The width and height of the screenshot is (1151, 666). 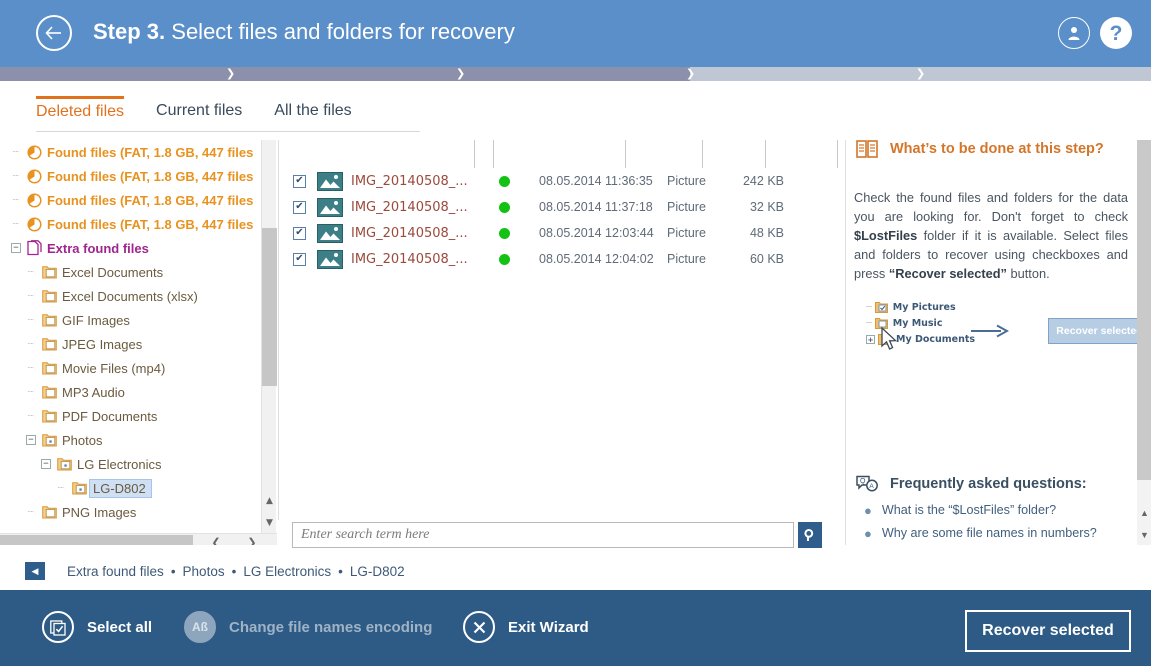 What do you see at coordinates (99, 512) in the screenshot?
I see `tree-item-label: PNG Images` at bounding box center [99, 512].